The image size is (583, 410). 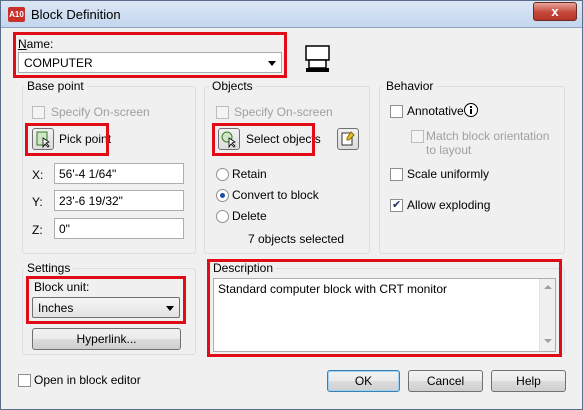 What do you see at coordinates (24, 380) in the screenshot?
I see `open-in-editor-checkbox` at bounding box center [24, 380].